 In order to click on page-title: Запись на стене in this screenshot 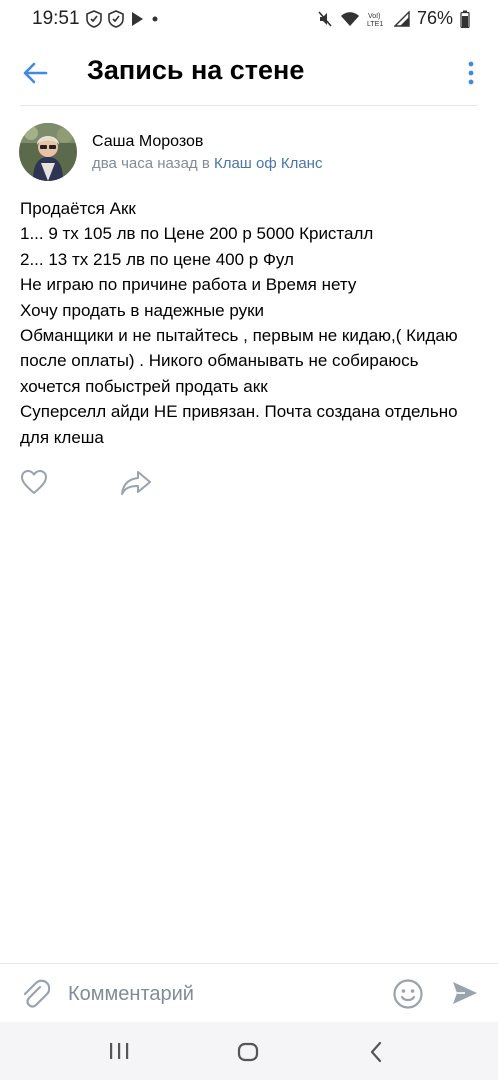, I will do `click(196, 70)`.